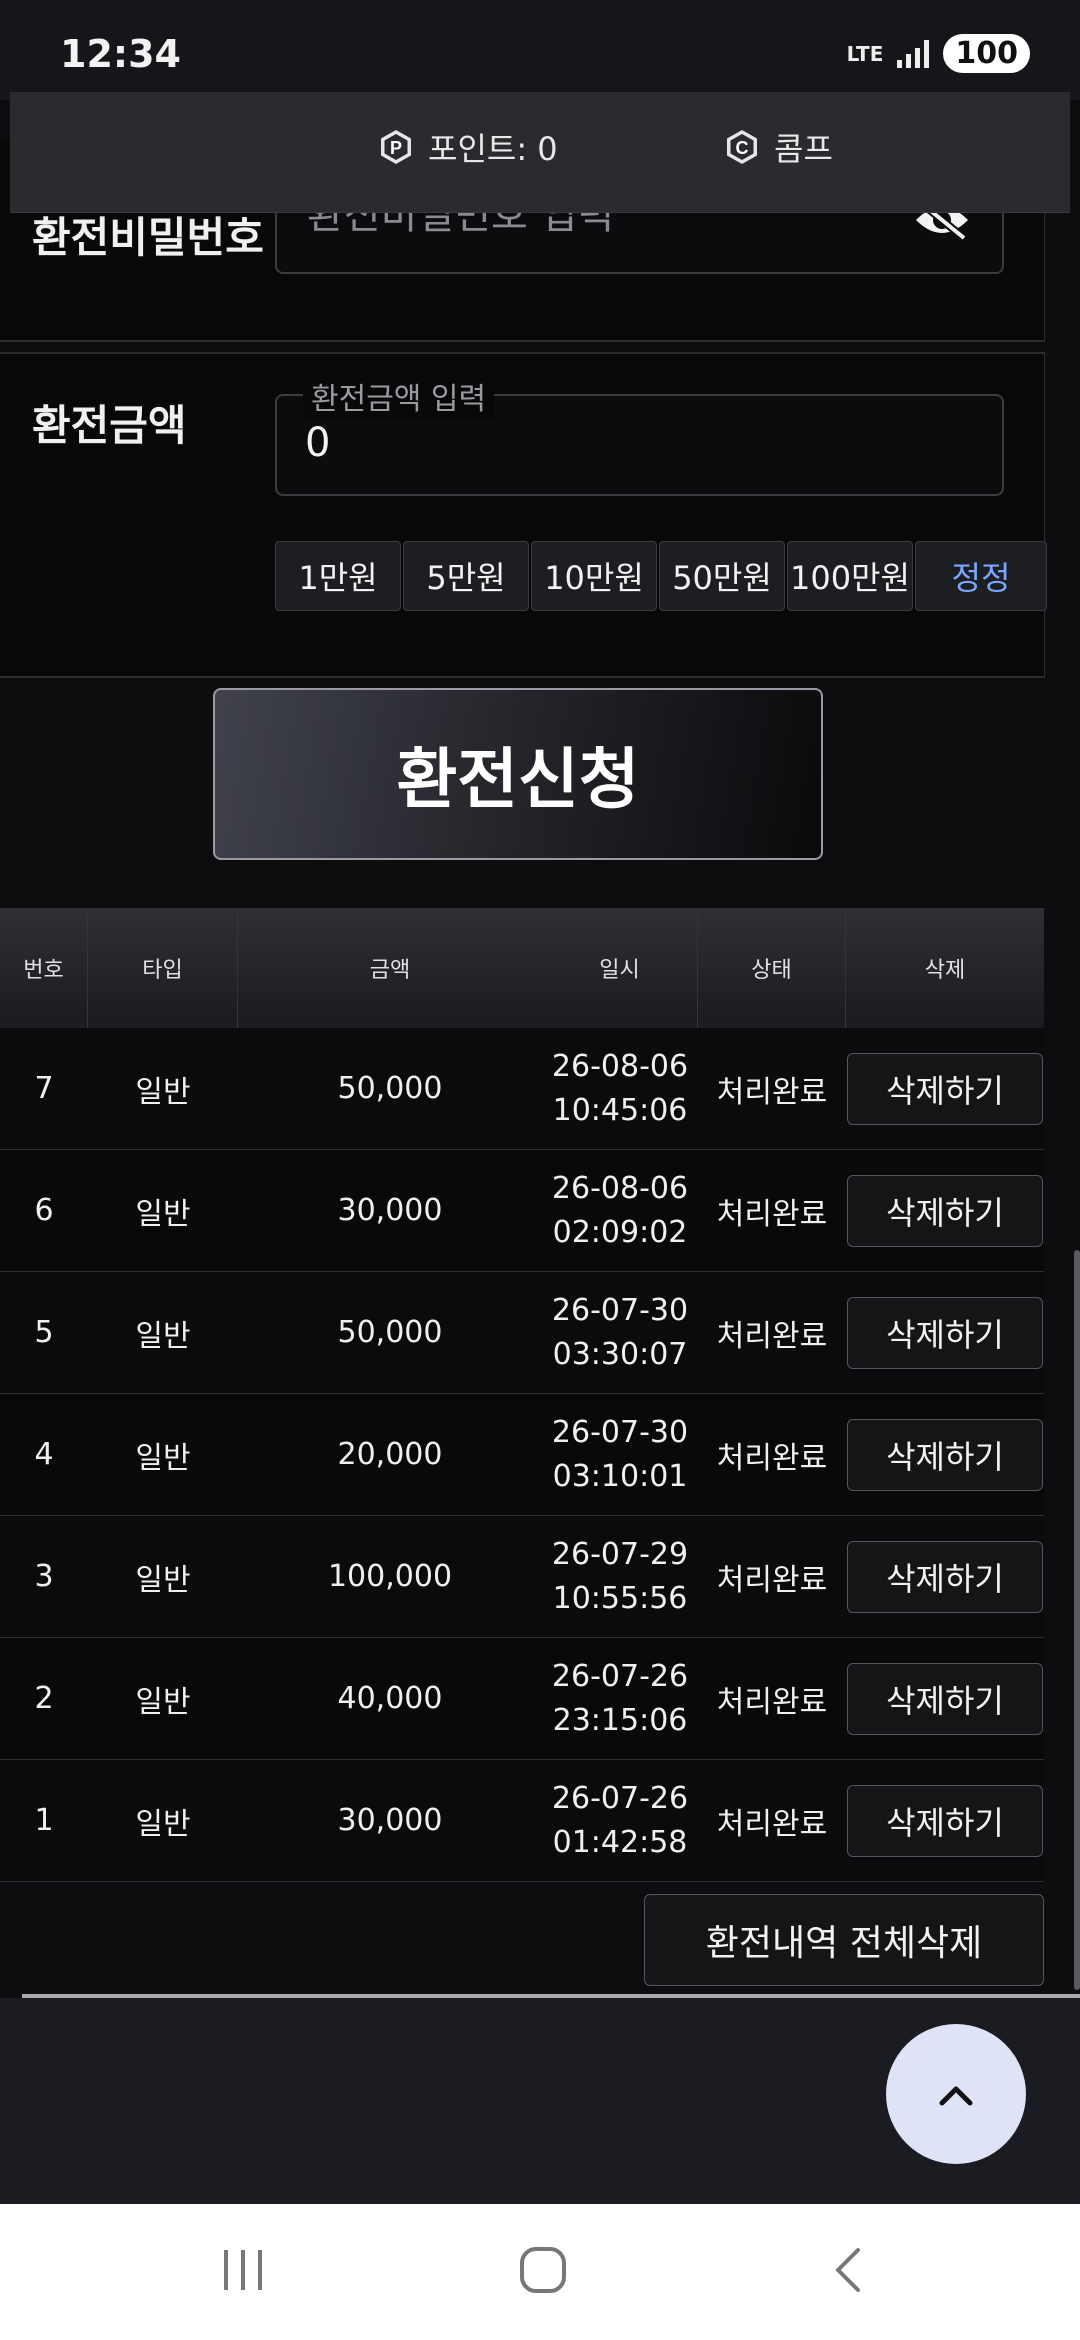 This screenshot has height=2340, width=1080. I want to click on table-row: 1 일반 30,000 26-07-26 01:42:58 처리완료 삭제하기, so click(522, 1821).